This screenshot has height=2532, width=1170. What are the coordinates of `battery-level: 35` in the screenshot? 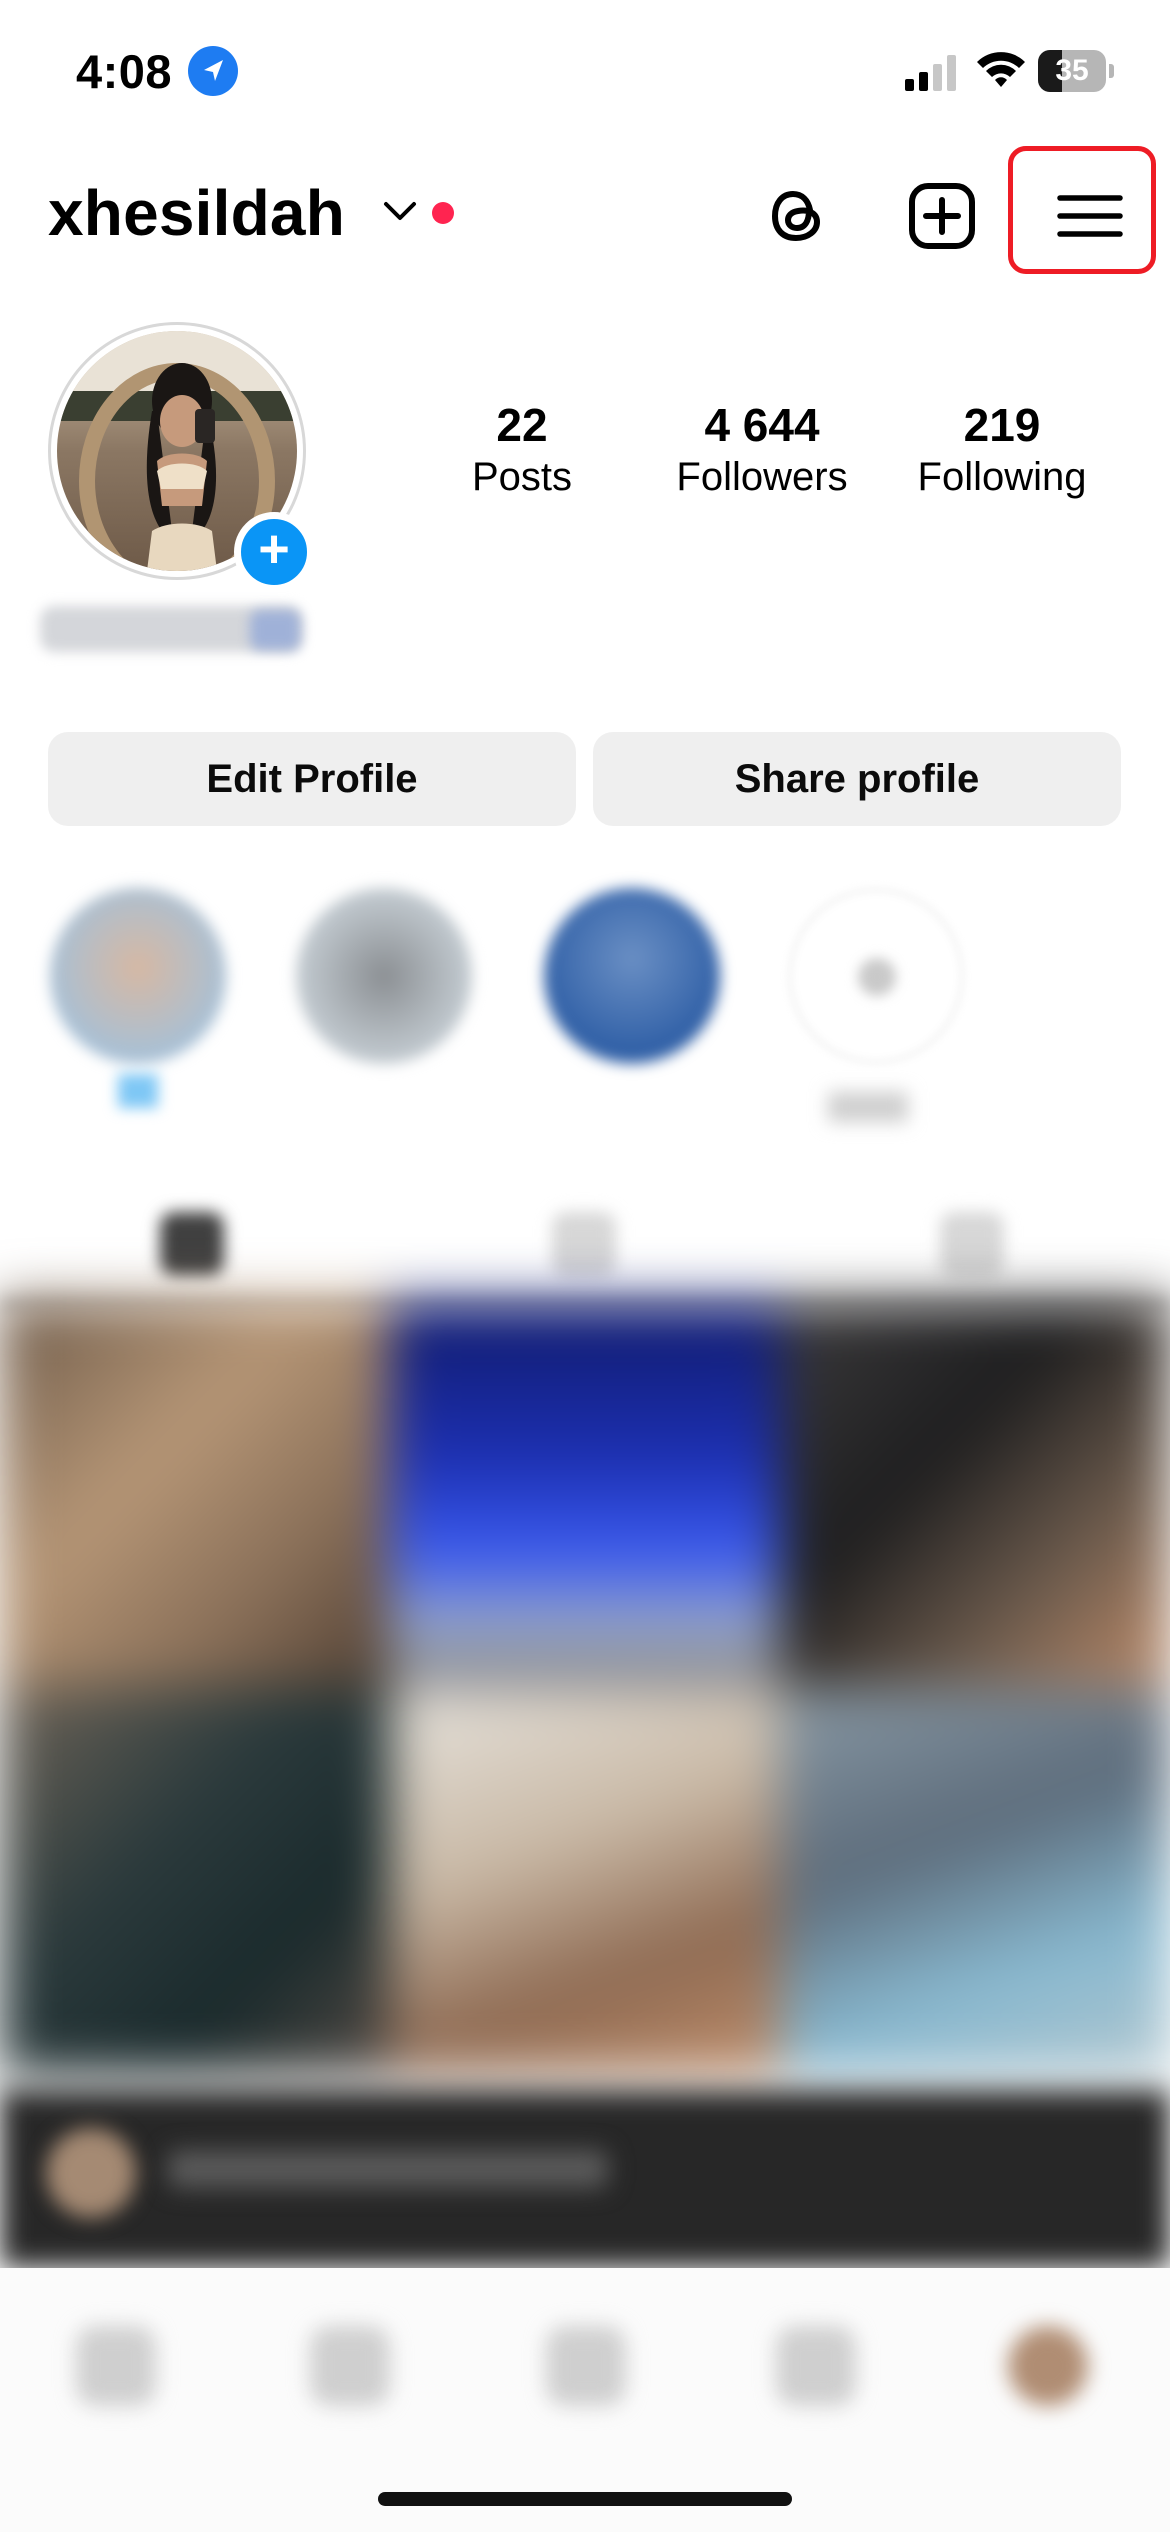 It's located at (1072, 70).